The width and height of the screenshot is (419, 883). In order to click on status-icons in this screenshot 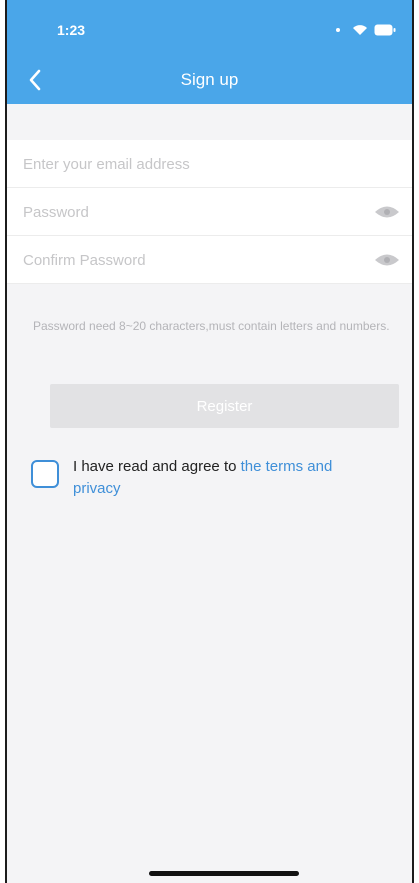, I will do `click(366, 30)`.